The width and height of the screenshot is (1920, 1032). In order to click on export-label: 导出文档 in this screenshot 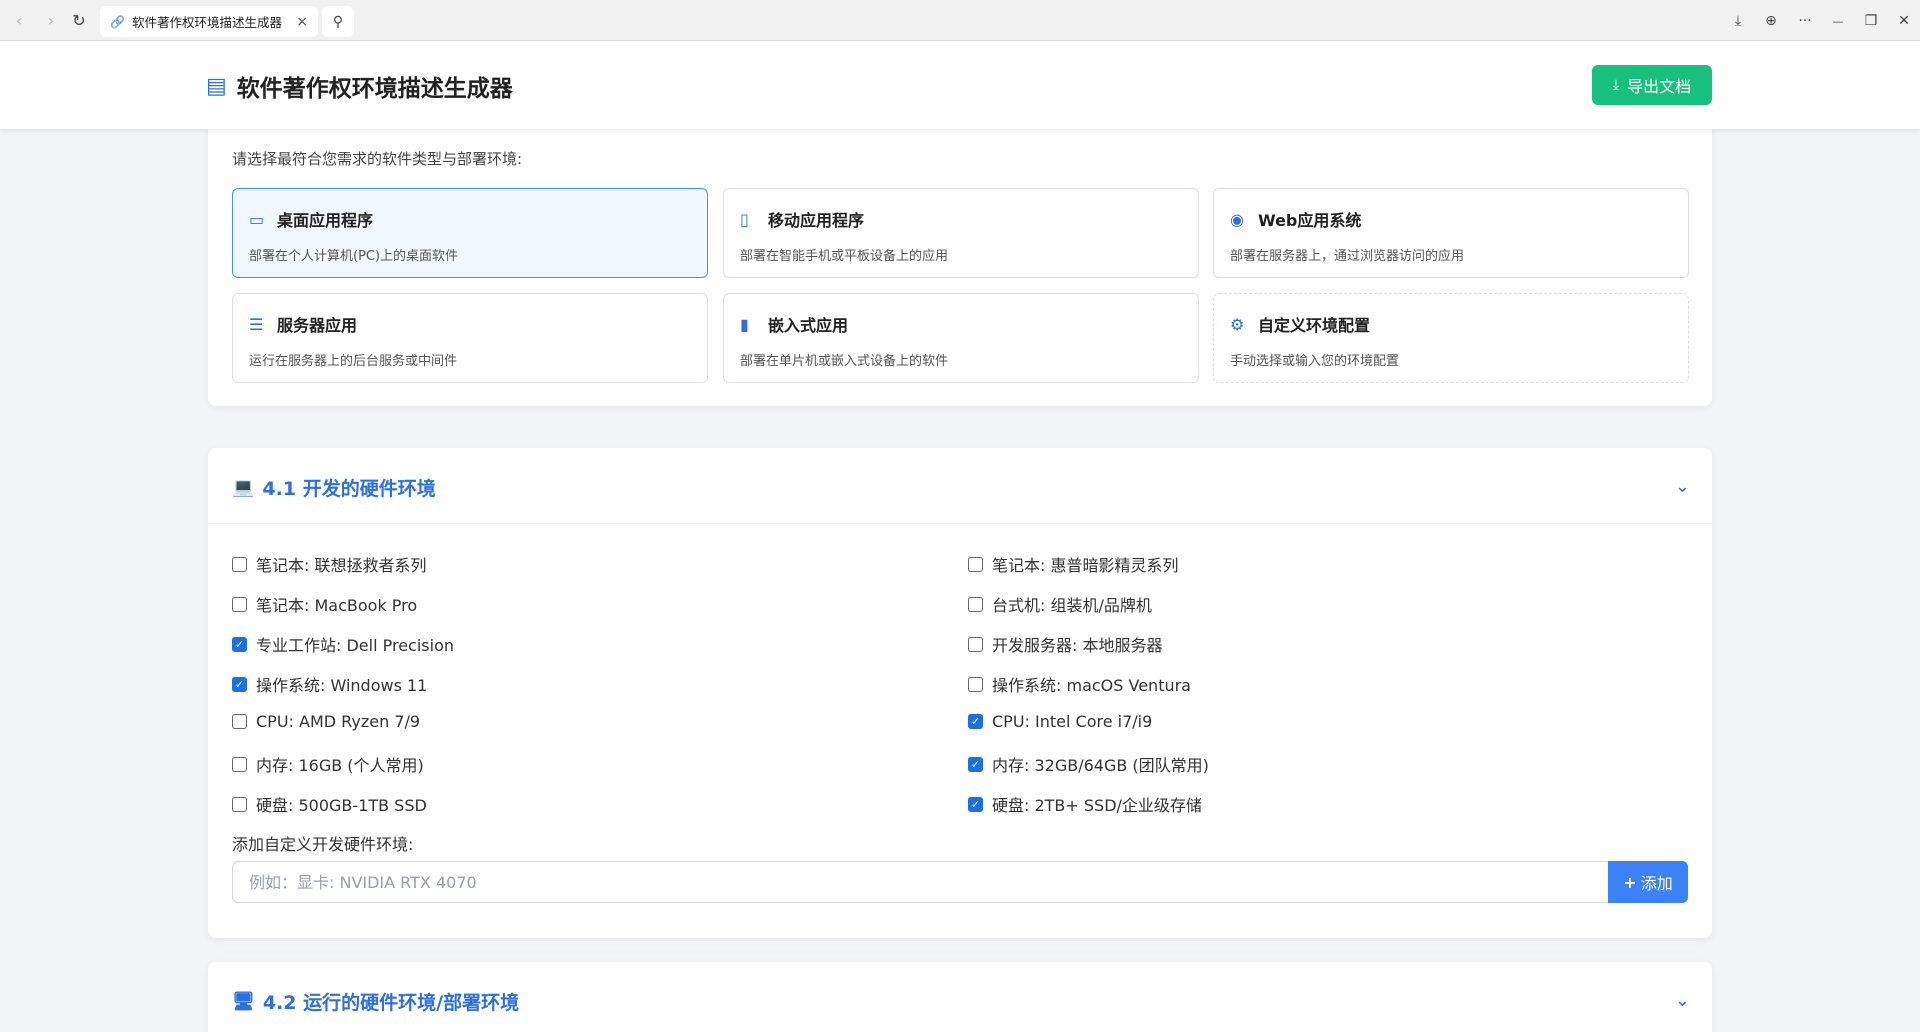, I will do `click(1659, 86)`.